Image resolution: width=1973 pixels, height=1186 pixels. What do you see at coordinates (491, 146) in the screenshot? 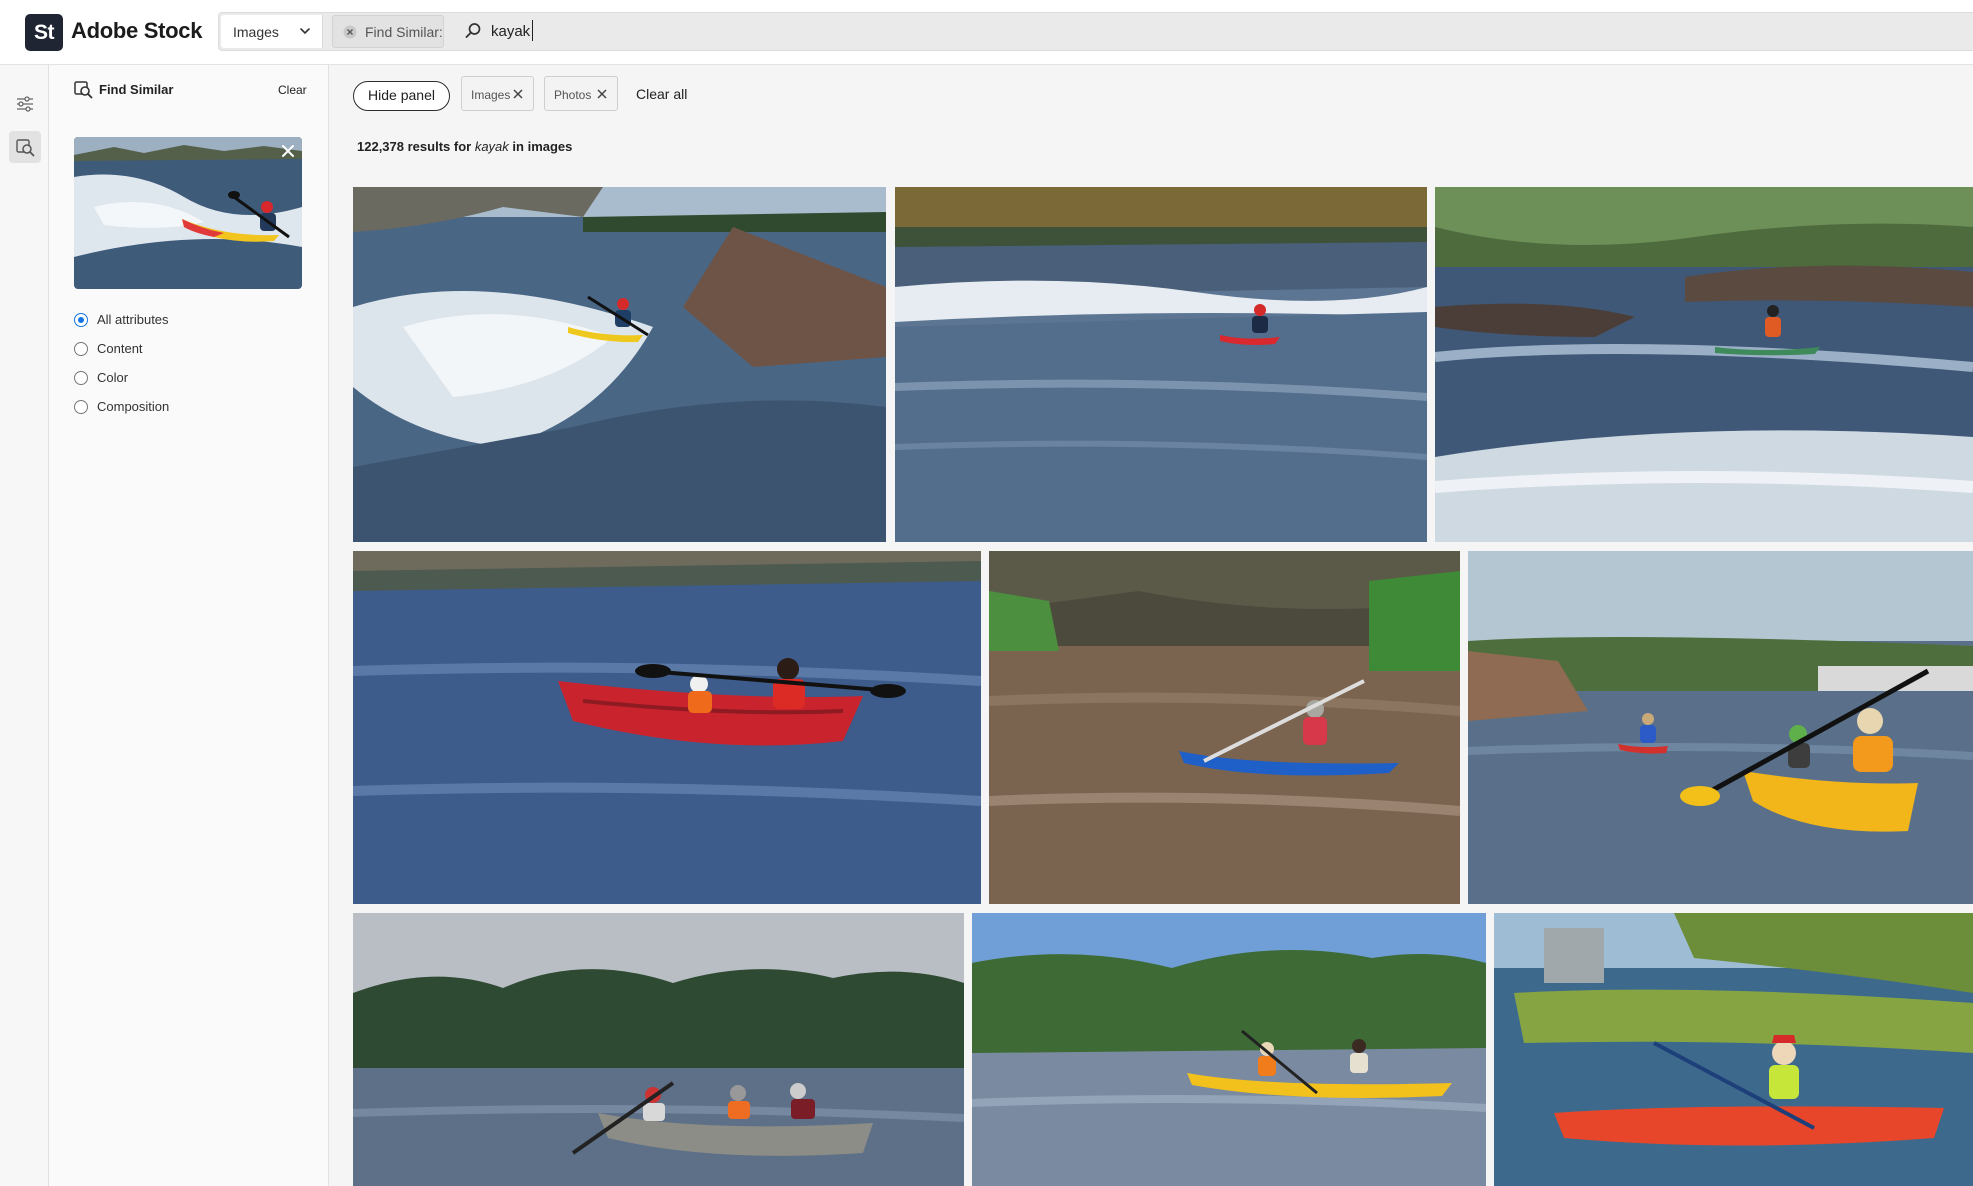
I see `results-query: kayak` at bounding box center [491, 146].